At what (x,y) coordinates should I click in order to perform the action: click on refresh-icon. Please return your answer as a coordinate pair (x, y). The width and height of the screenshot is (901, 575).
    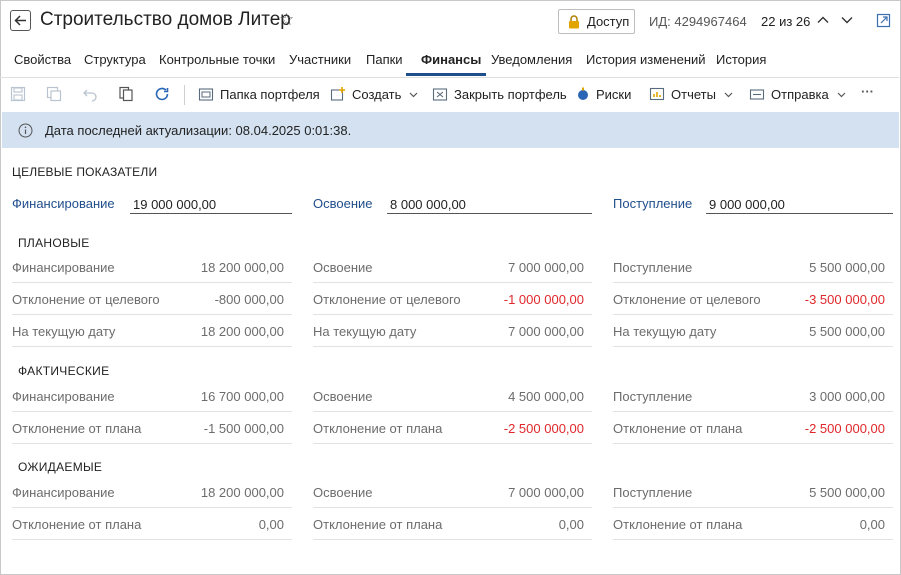
    Looking at the image, I should click on (162, 94).